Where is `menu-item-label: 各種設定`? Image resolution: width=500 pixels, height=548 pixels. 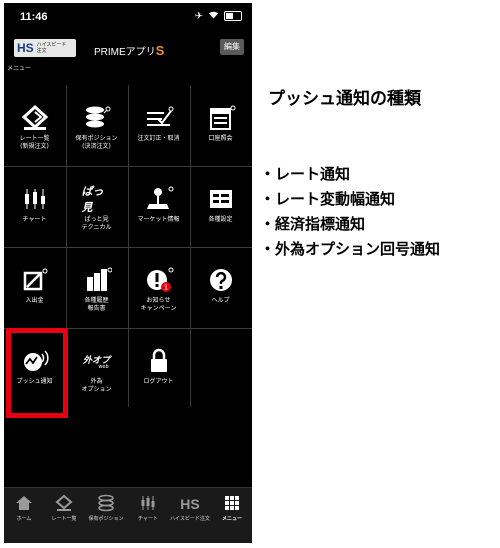
menu-item-label: 各種設定 is located at coordinates (220, 219).